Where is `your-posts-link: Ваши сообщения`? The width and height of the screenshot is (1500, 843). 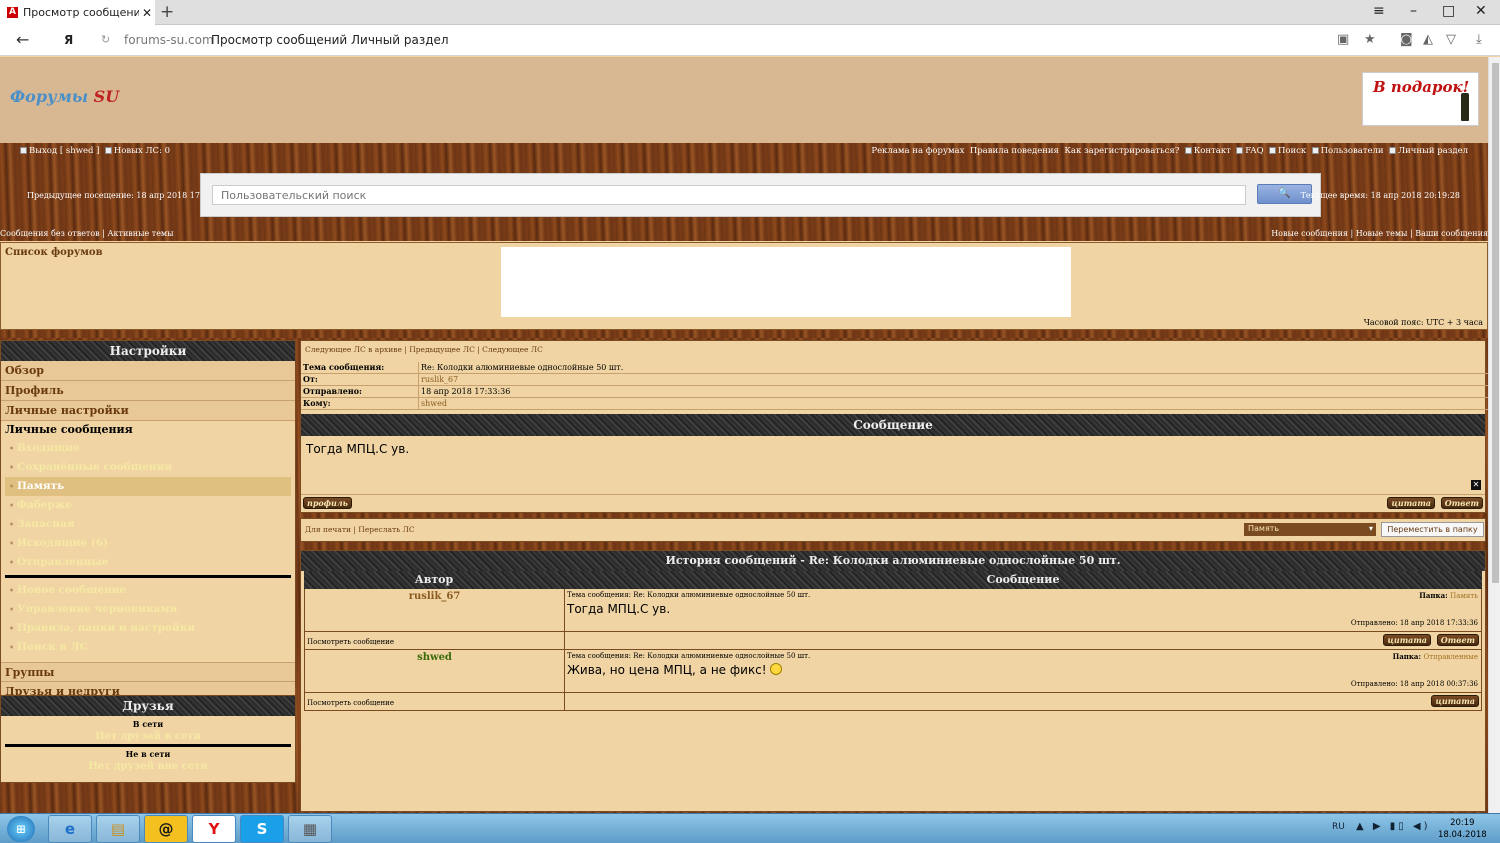
your-posts-link: Ваши сообщения is located at coordinates (1451, 233).